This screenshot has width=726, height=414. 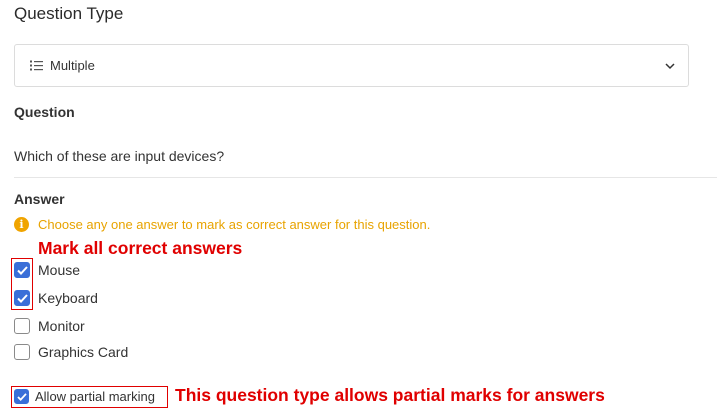 What do you see at coordinates (119, 156) in the screenshot?
I see `question-text: Which of these are input devices?` at bounding box center [119, 156].